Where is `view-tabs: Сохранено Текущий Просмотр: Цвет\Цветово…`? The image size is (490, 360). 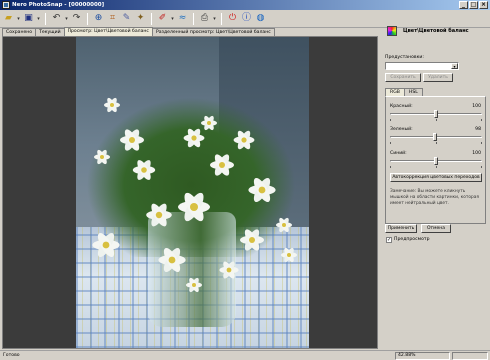
view-tabs: Сохранено Текущий Просмотр: Цвет\Цветово… is located at coordinates (138, 31).